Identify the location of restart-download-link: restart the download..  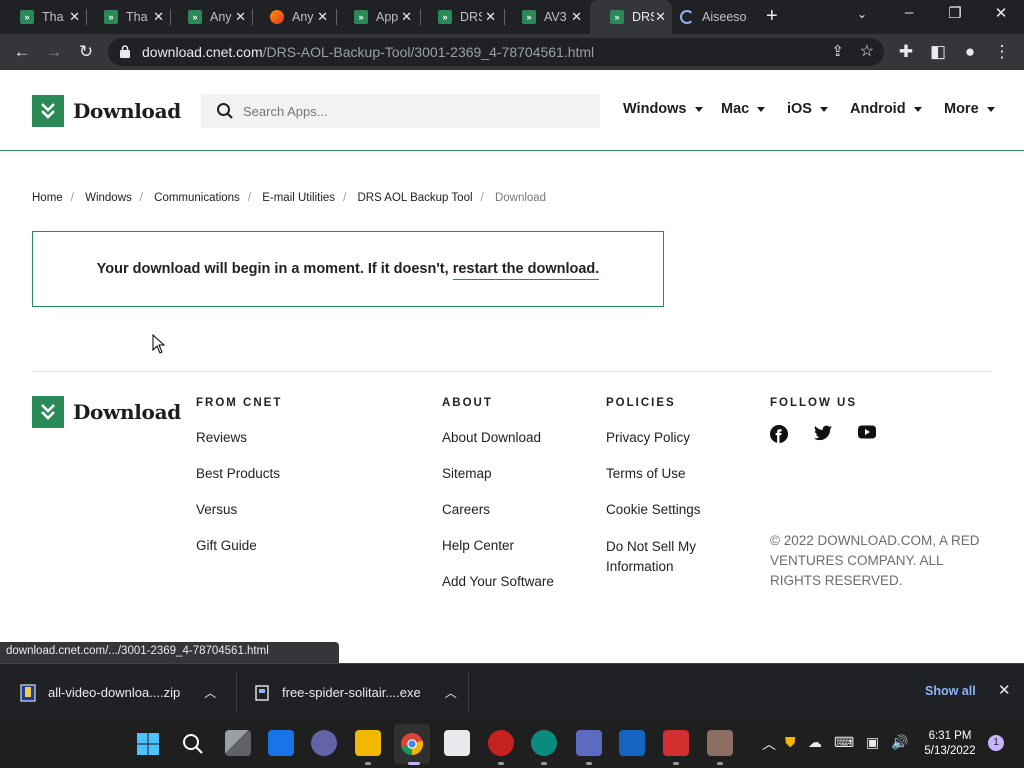
(526, 270).